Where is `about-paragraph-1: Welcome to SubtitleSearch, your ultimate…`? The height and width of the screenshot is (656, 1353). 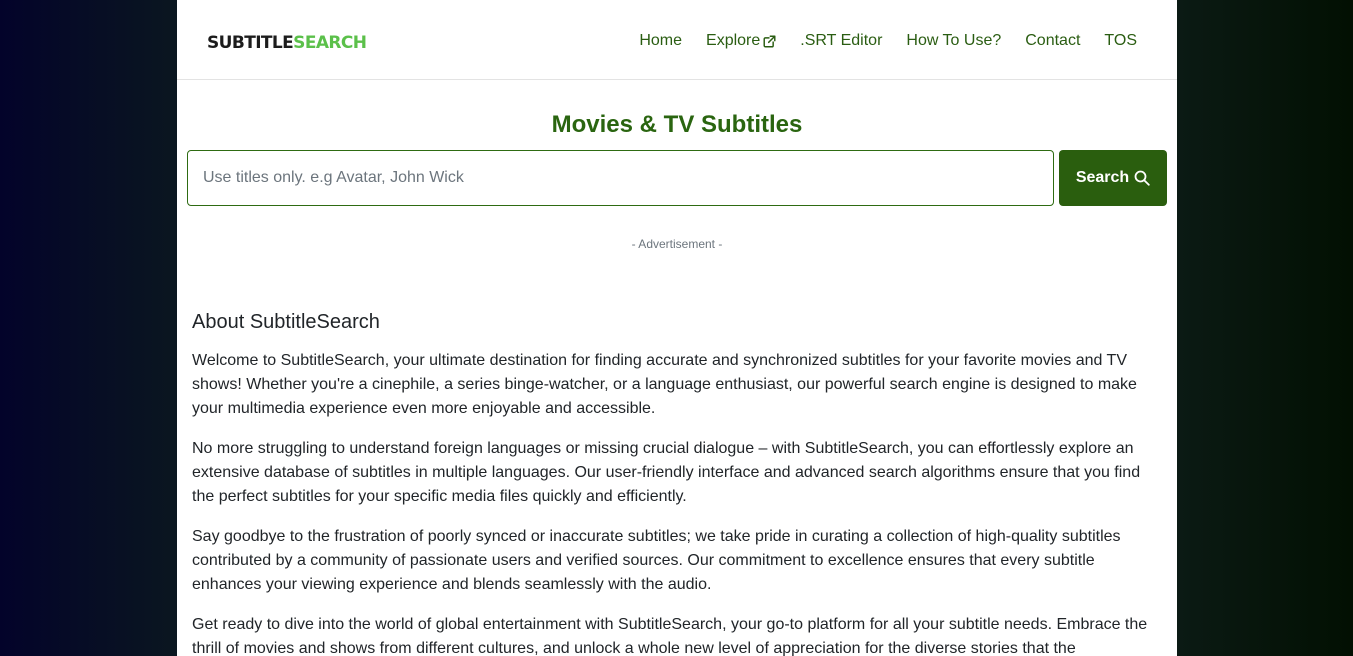
about-paragraph-1: Welcome to SubtitleSearch, your ultimate… is located at coordinates (664, 384).